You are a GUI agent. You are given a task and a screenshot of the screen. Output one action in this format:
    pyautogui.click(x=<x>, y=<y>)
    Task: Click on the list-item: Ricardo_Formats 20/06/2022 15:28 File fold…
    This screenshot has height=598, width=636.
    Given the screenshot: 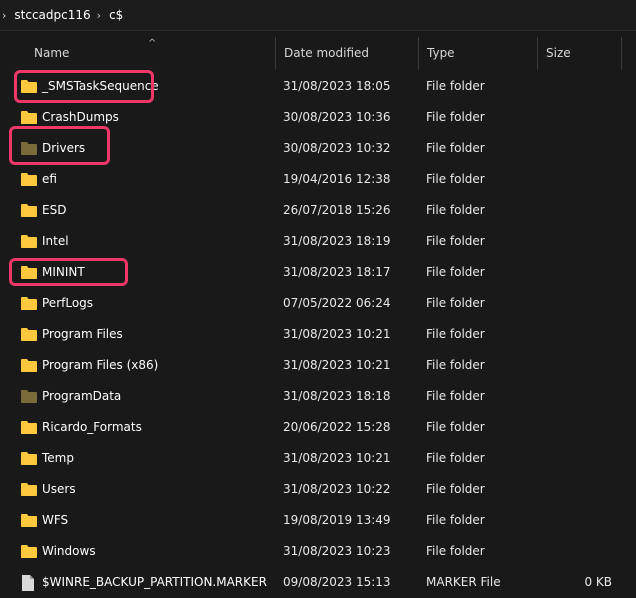 What is the action you would take?
    pyautogui.click(x=318, y=427)
    